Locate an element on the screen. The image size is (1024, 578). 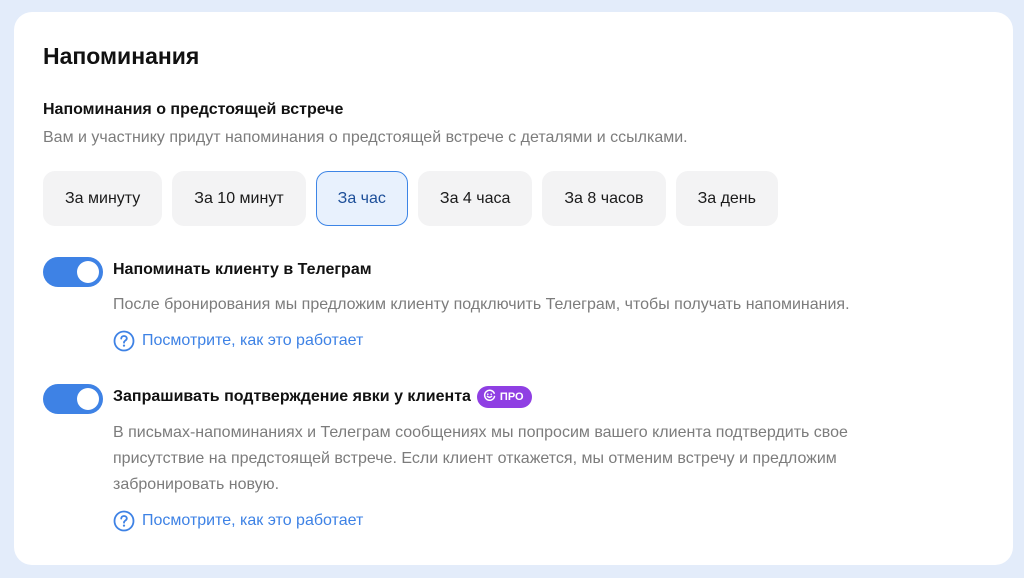
confirmation-option-title-text: Запрашивать подтверждение явки у клиента is located at coordinates (292, 396).